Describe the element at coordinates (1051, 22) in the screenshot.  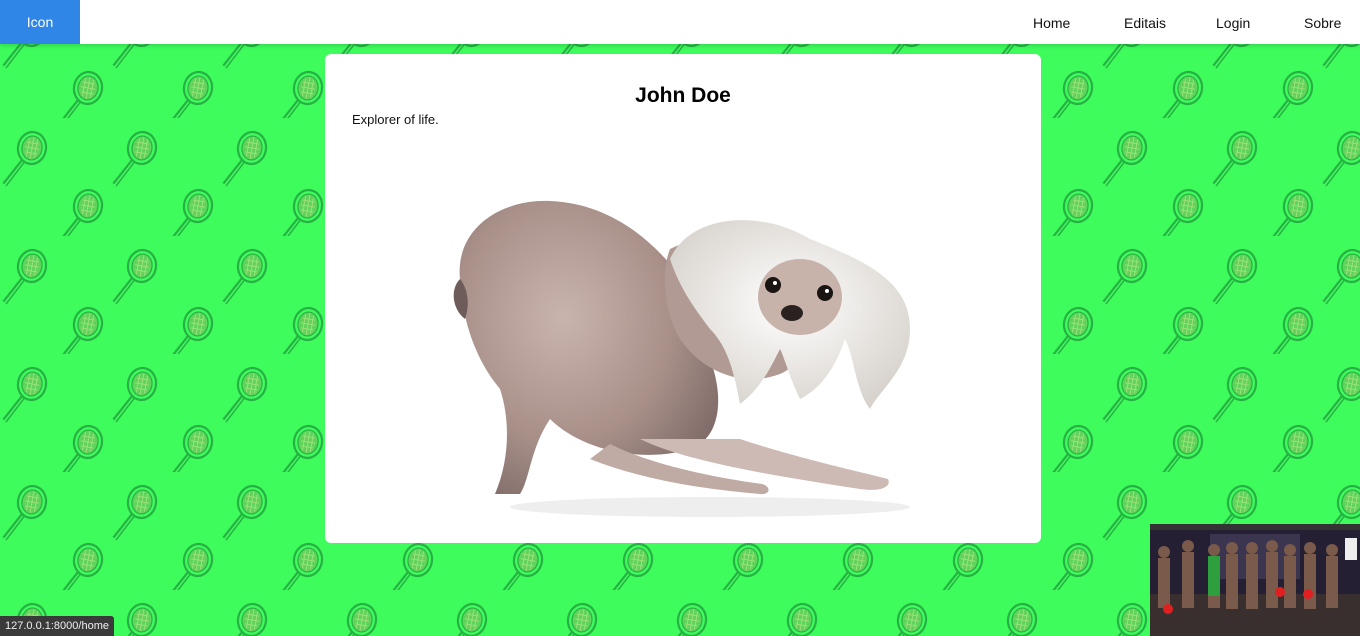
I see `nav-link-home: Home` at that location.